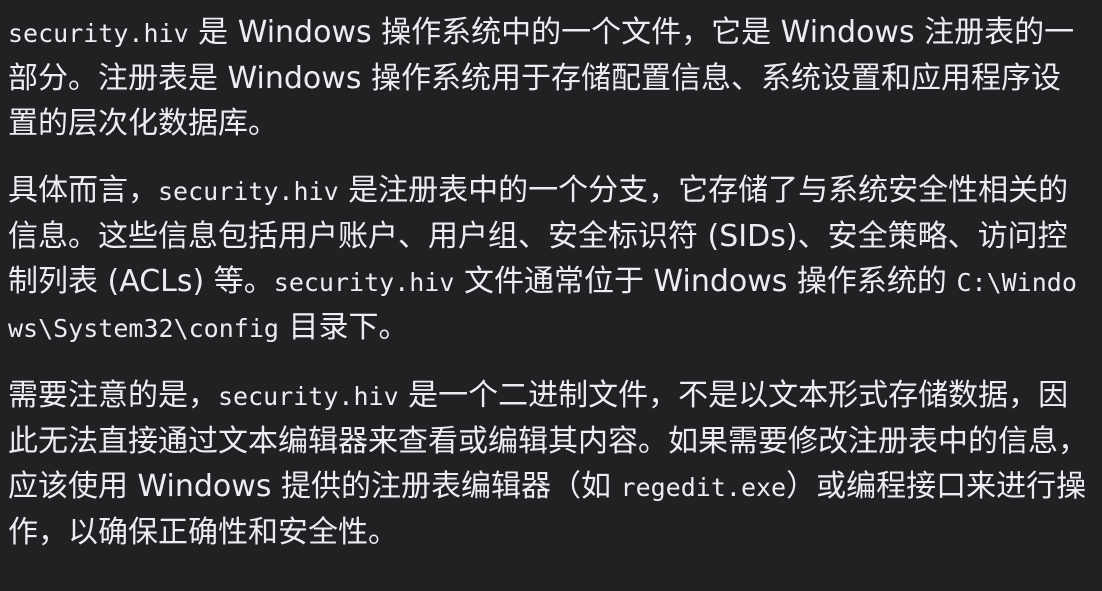 This screenshot has height=591, width=1102. What do you see at coordinates (703, 487) in the screenshot?
I see `inline-code-program: regedit.exe` at bounding box center [703, 487].